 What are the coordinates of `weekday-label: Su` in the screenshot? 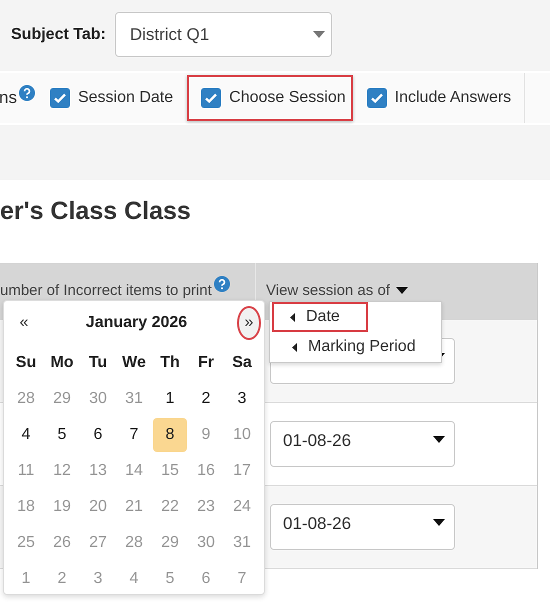 It's located at (26, 363).